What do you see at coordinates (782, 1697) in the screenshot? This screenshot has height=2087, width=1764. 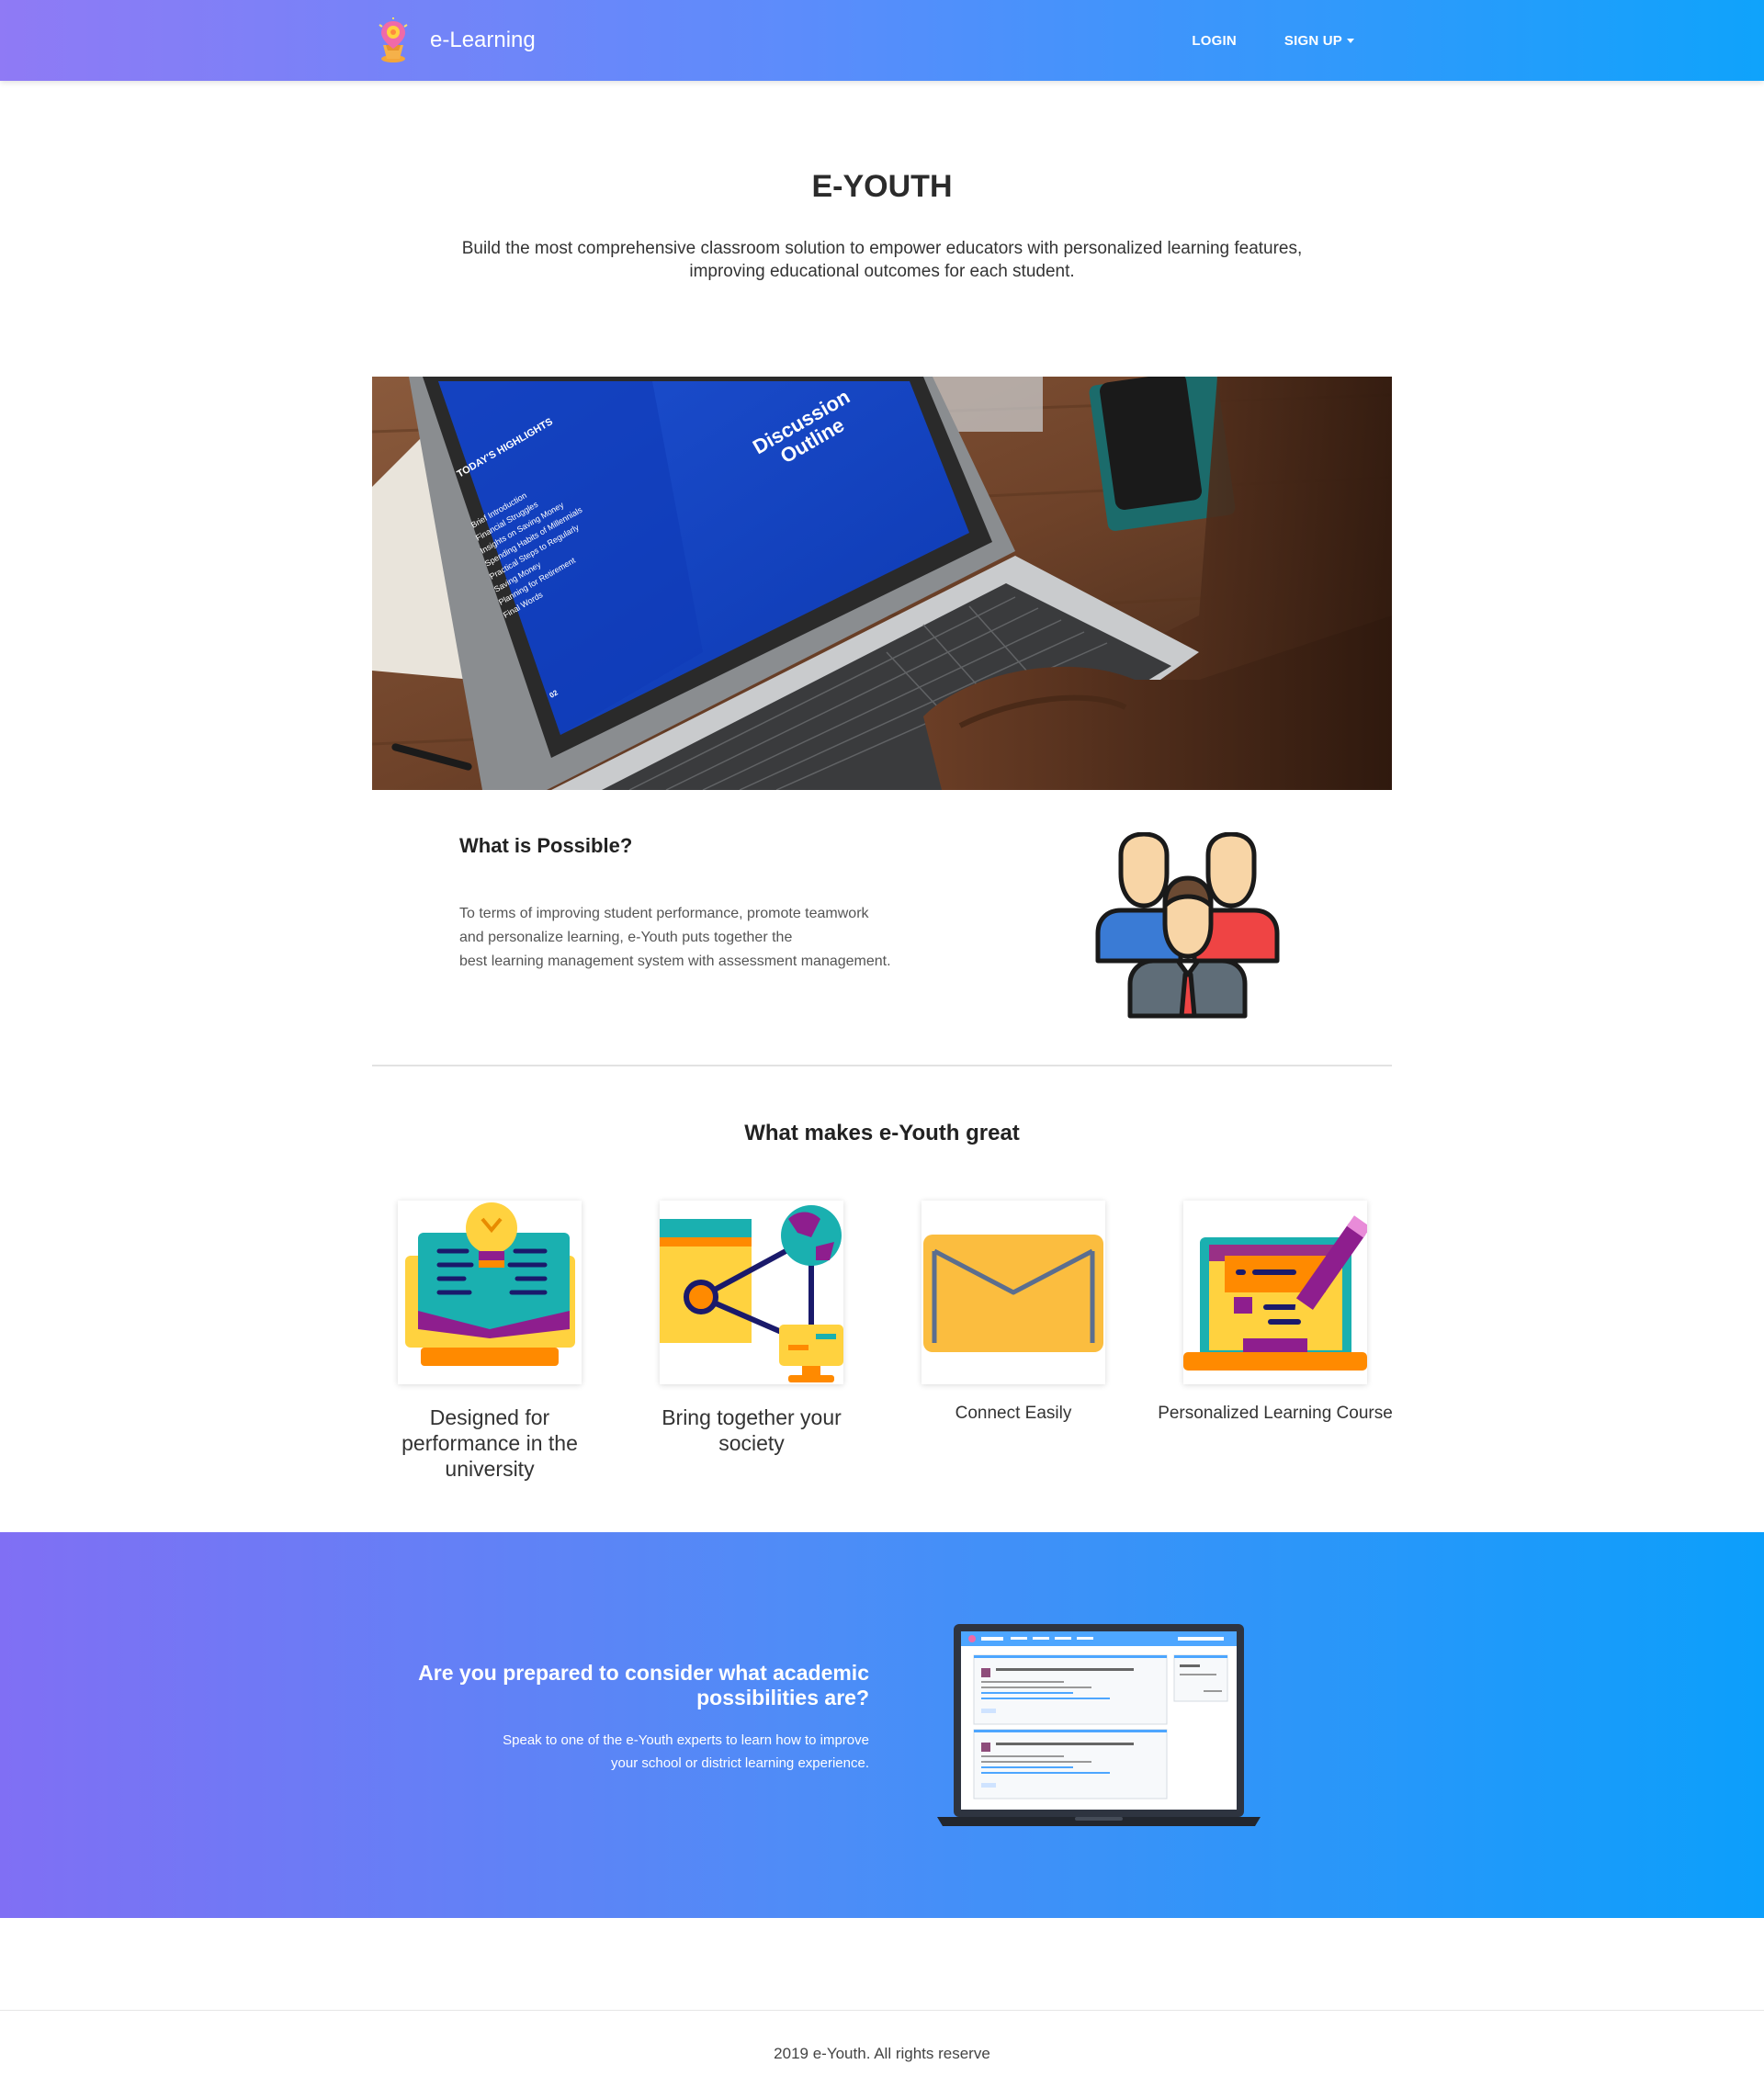 I see `cta-heading-line-2: possibilities are?` at bounding box center [782, 1697].